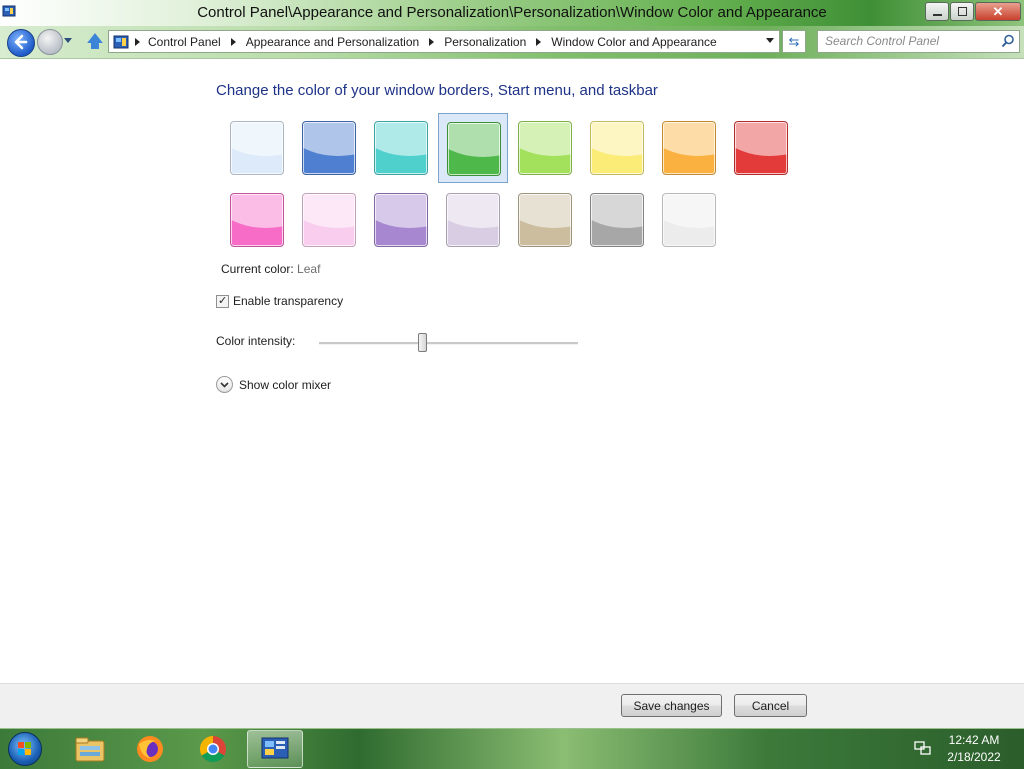 This screenshot has height=769, width=1024. I want to click on minimize-icon, so click(937, 14).